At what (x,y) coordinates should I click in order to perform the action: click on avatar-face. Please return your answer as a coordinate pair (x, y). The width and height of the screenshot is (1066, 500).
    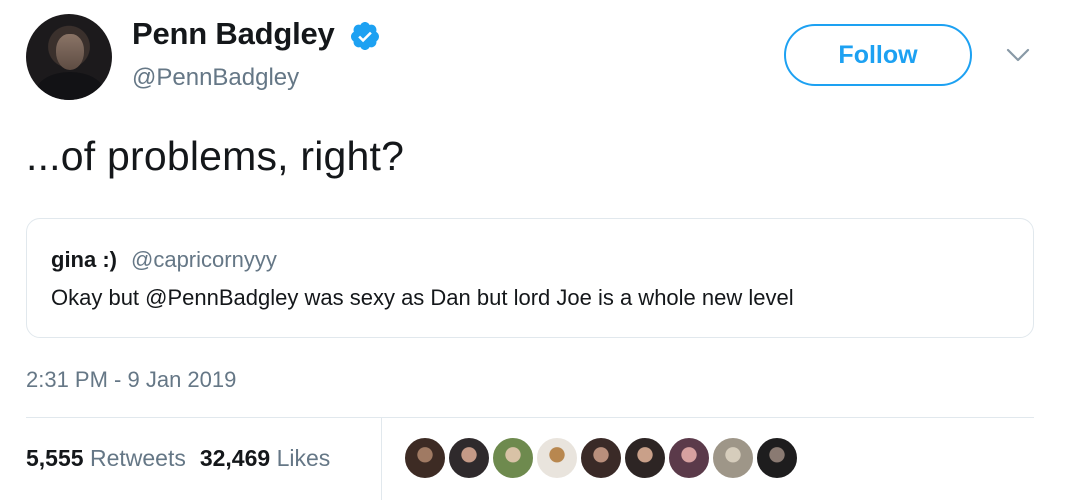
    Looking at the image, I should click on (70, 52).